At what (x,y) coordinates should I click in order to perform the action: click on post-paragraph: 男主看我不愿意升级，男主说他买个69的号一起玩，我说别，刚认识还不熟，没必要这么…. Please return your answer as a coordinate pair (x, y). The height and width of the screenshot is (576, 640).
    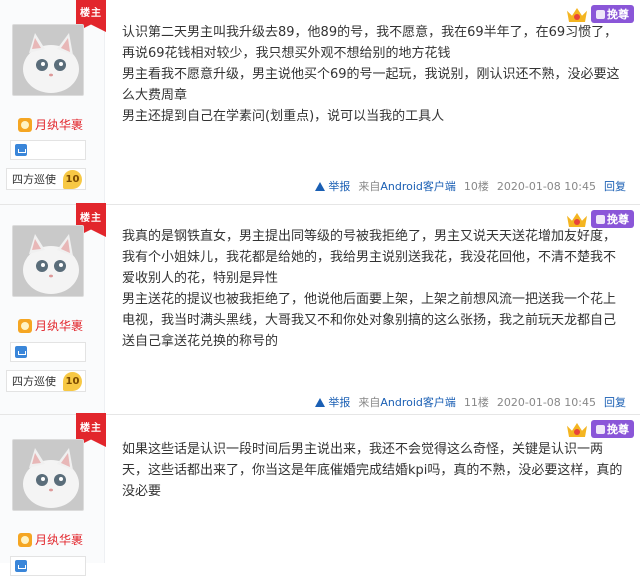
    Looking at the image, I should click on (371, 85).